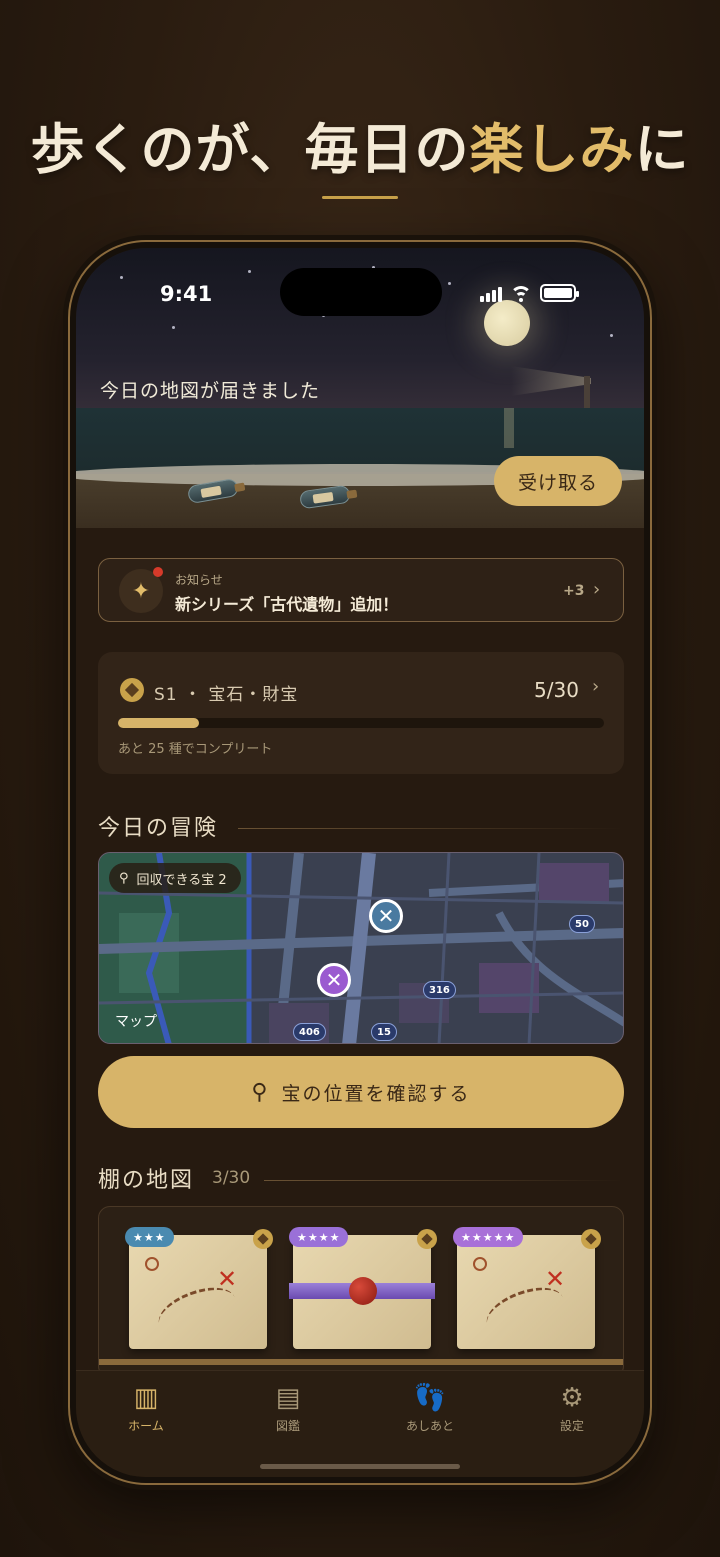 Image resolution: width=720 pixels, height=1557 pixels. What do you see at coordinates (231, 1178) in the screenshot?
I see `shelf-count: 3/30` at bounding box center [231, 1178].